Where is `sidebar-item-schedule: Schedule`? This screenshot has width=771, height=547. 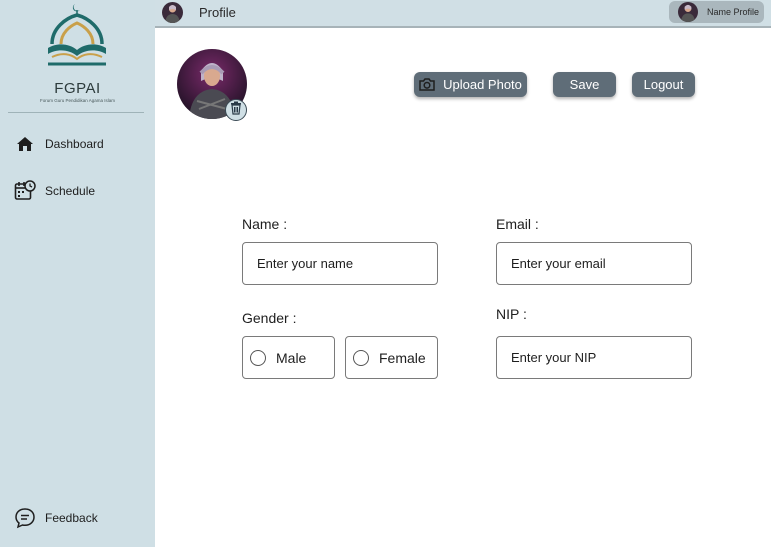
sidebar-item-schedule: Schedule is located at coordinates (54, 191).